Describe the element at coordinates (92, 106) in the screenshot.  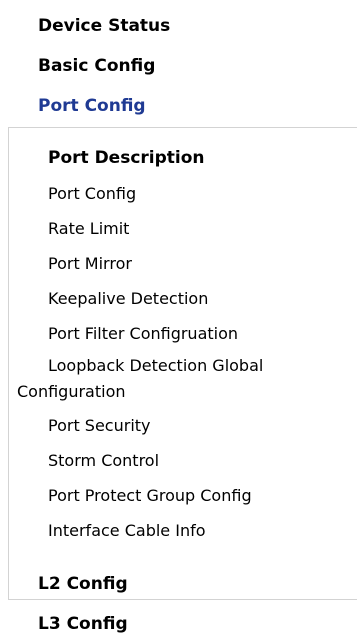
I see `nav-item-port-config: Port Config` at that location.